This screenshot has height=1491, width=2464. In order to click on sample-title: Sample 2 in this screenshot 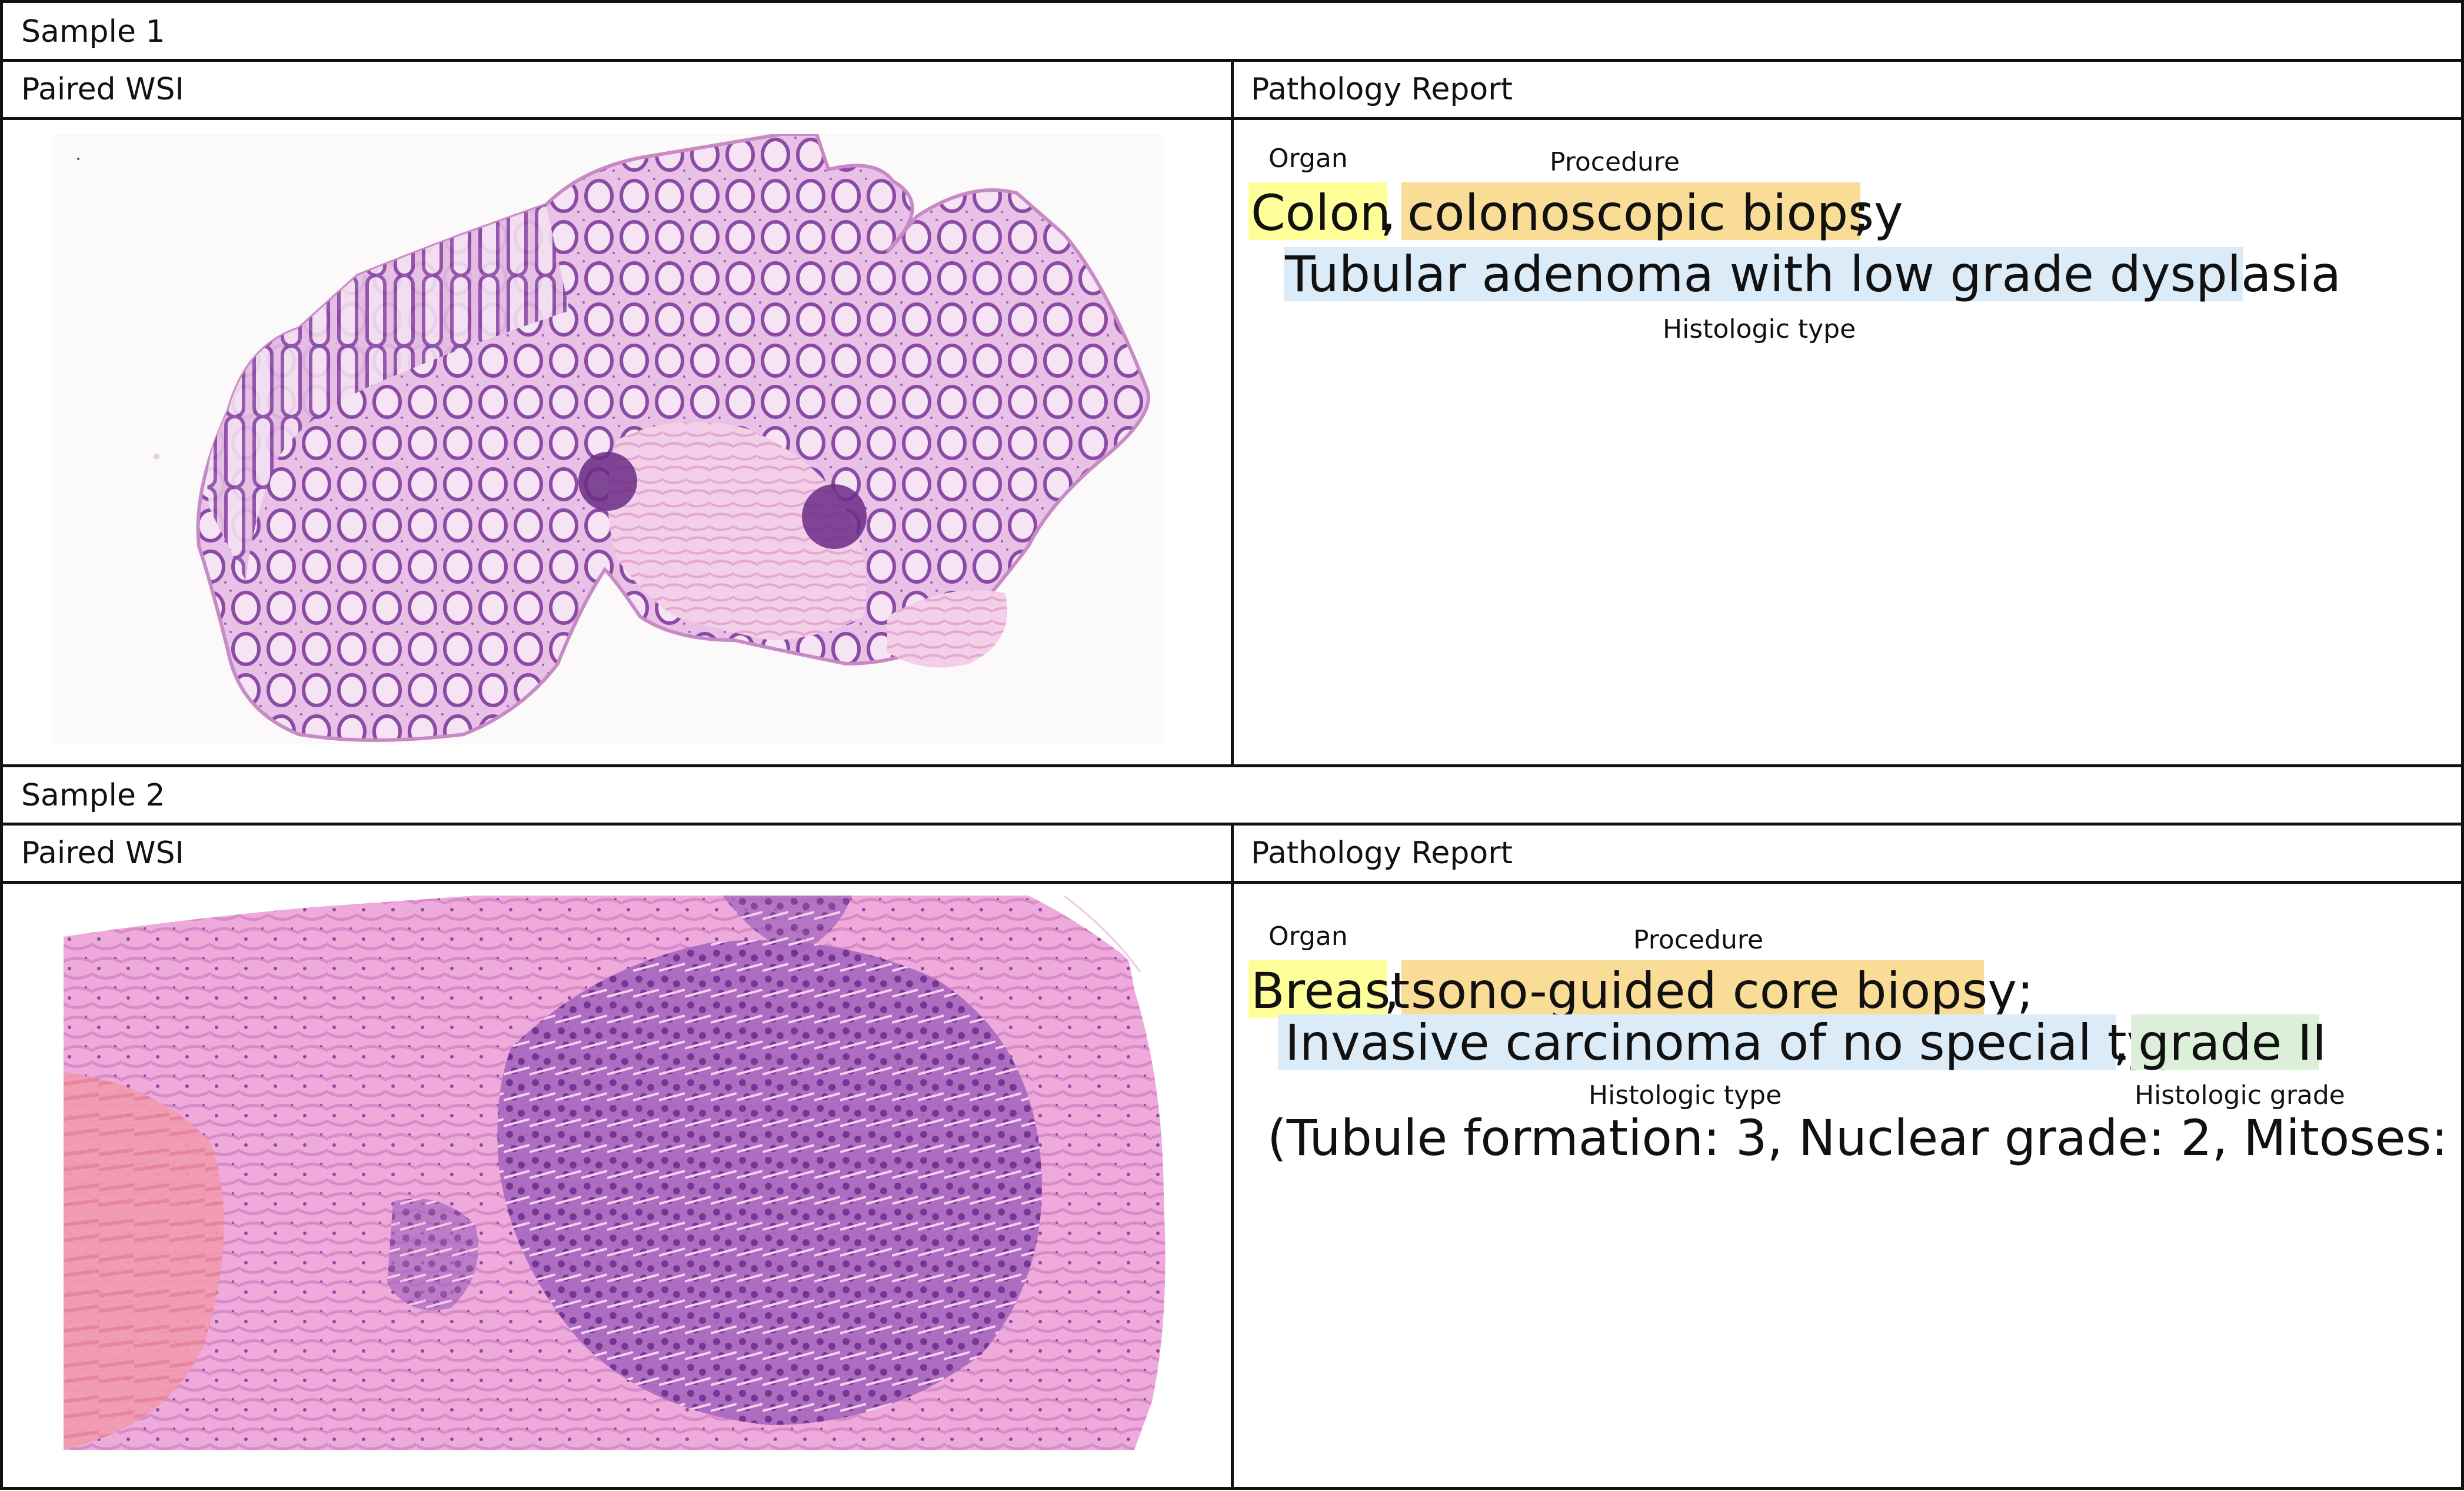, I will do `click(93, 796)`.